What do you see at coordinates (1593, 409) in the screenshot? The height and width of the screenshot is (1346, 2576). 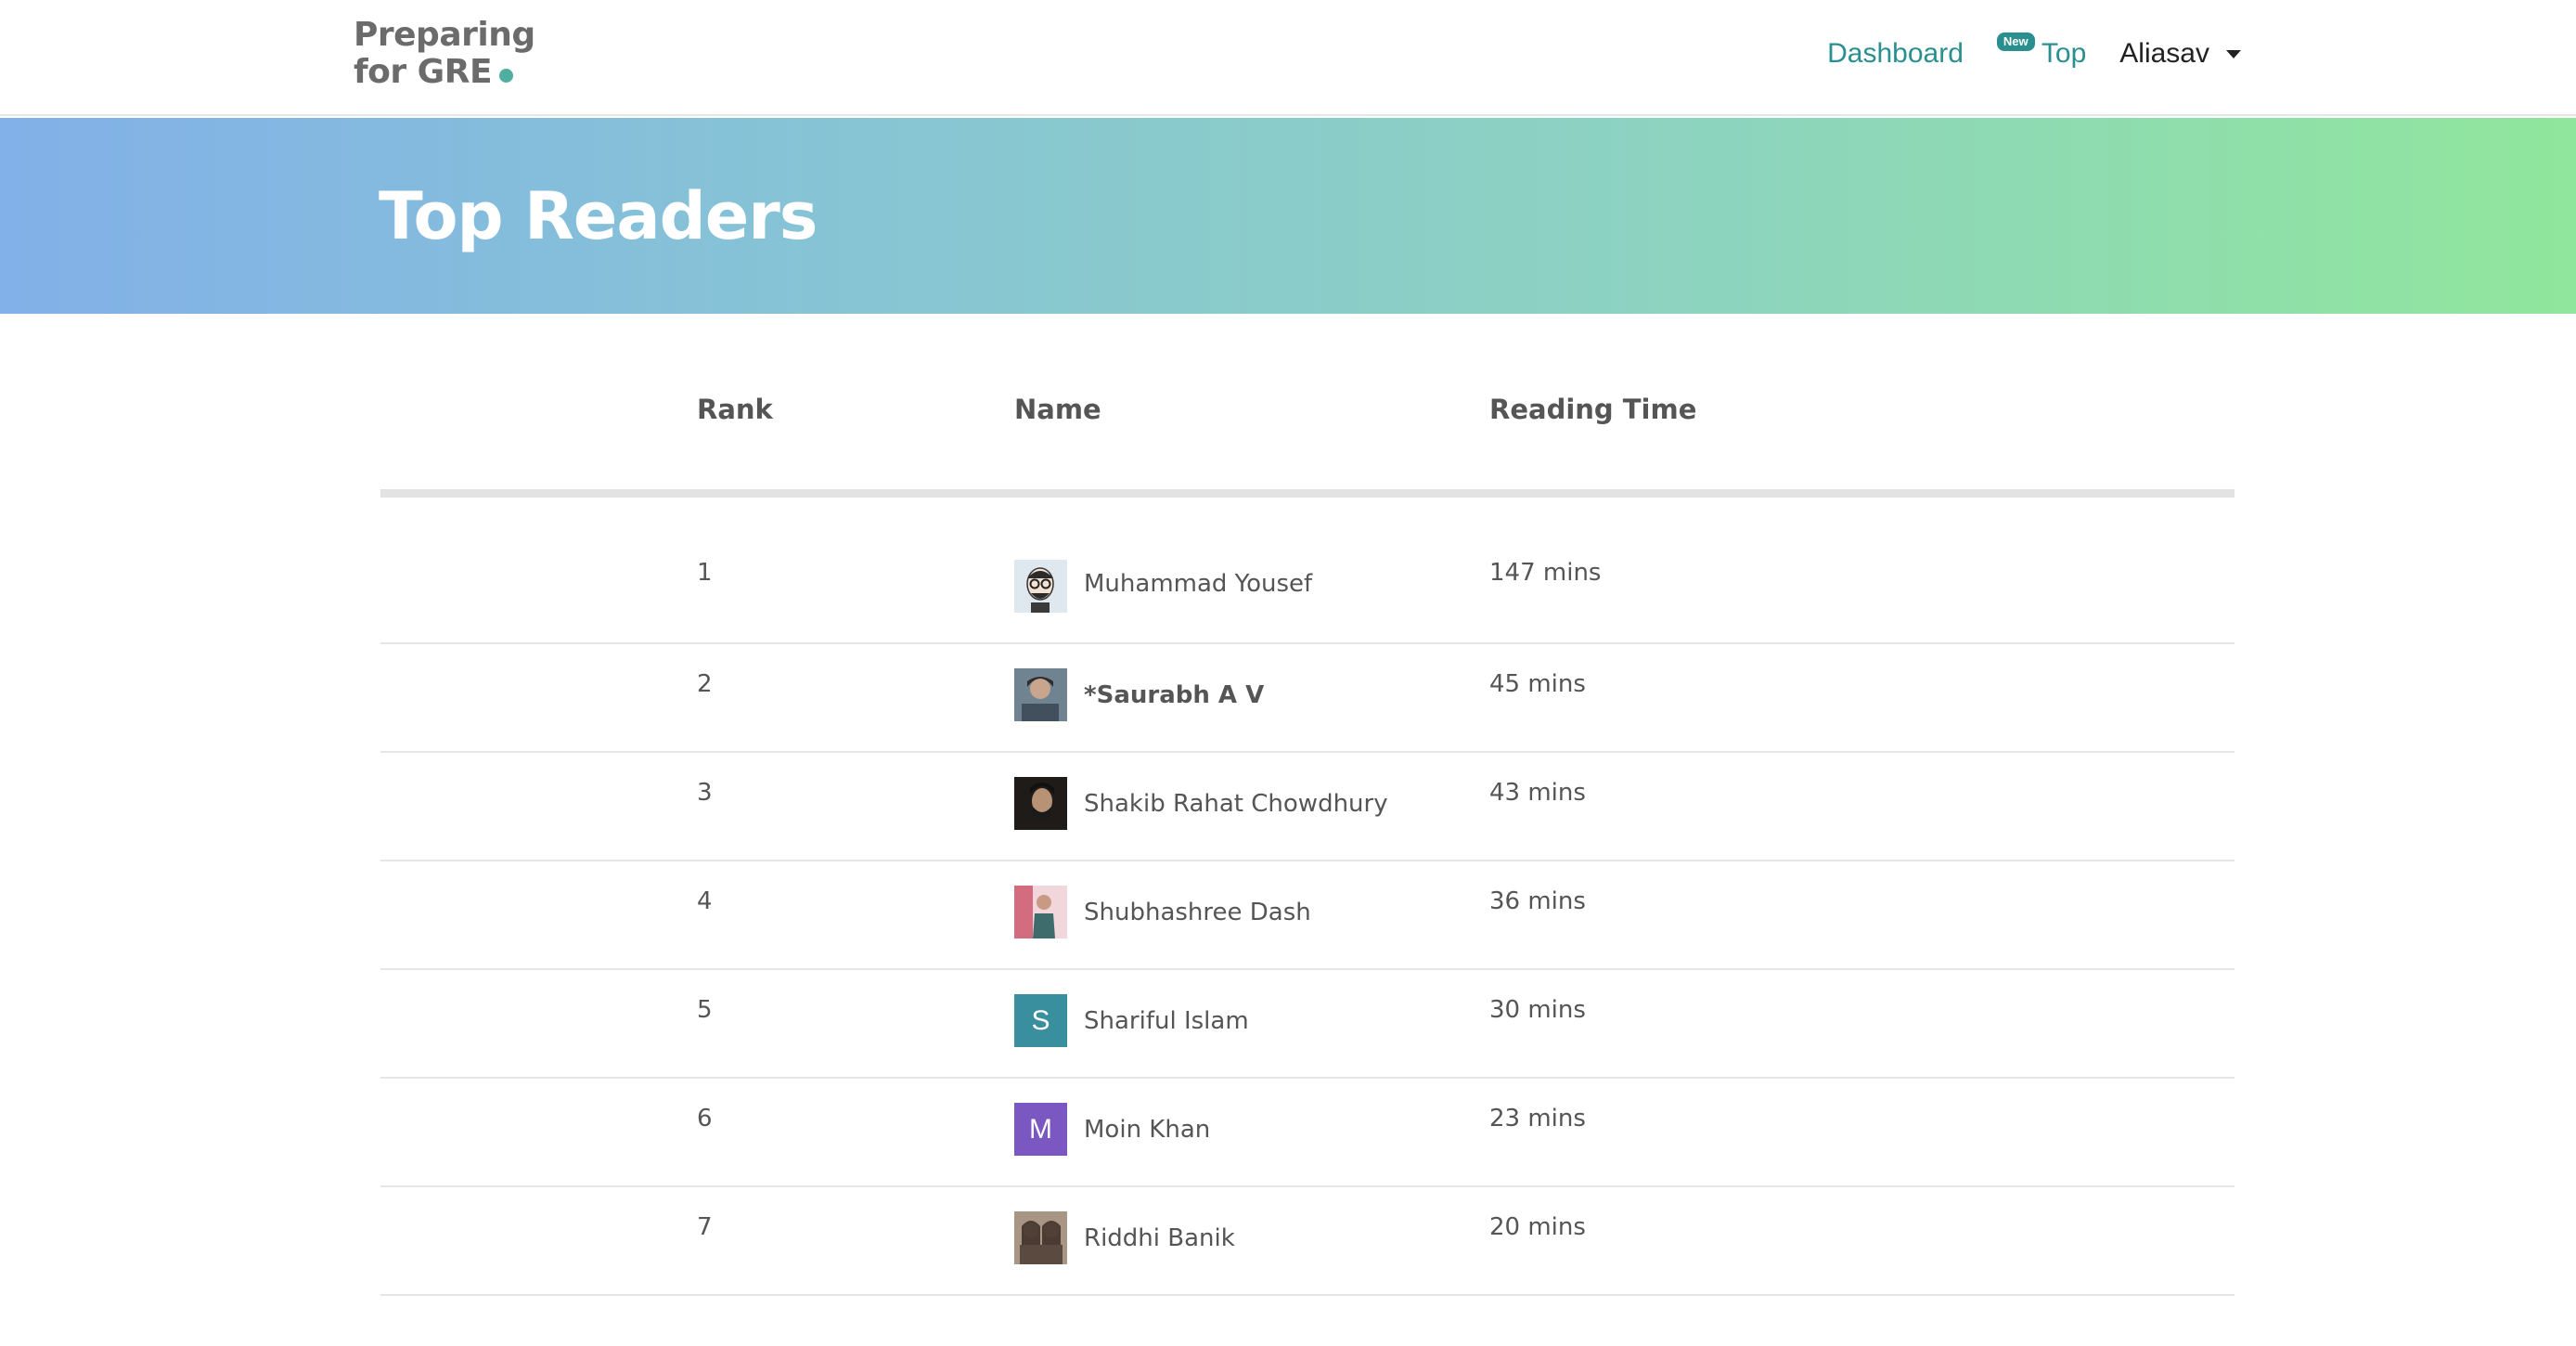 I see `column-header-reading-time: Reading Time` at bounding box center [1593, 409].